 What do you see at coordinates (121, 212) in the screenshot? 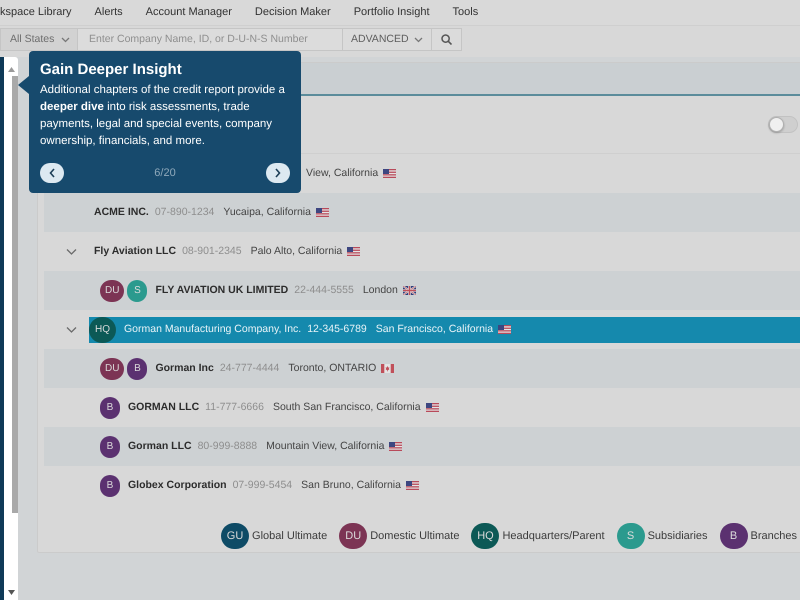
I see `company-name: ACME INC.` at bounding box center [121, 212].